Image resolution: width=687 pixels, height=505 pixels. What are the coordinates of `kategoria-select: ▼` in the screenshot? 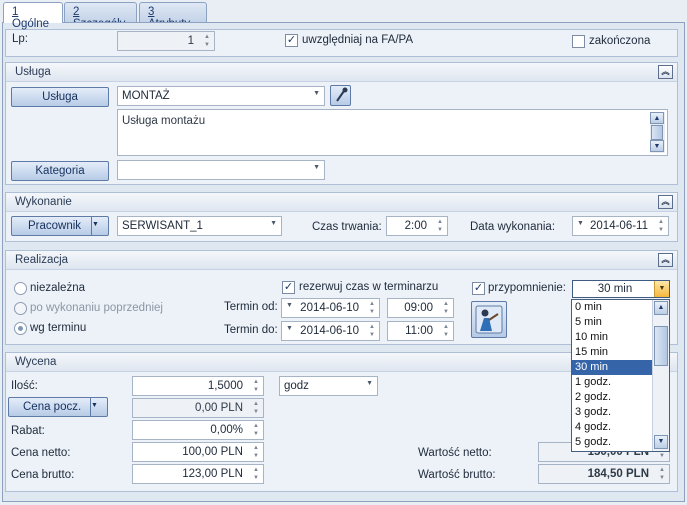 It's located at (221, 170).